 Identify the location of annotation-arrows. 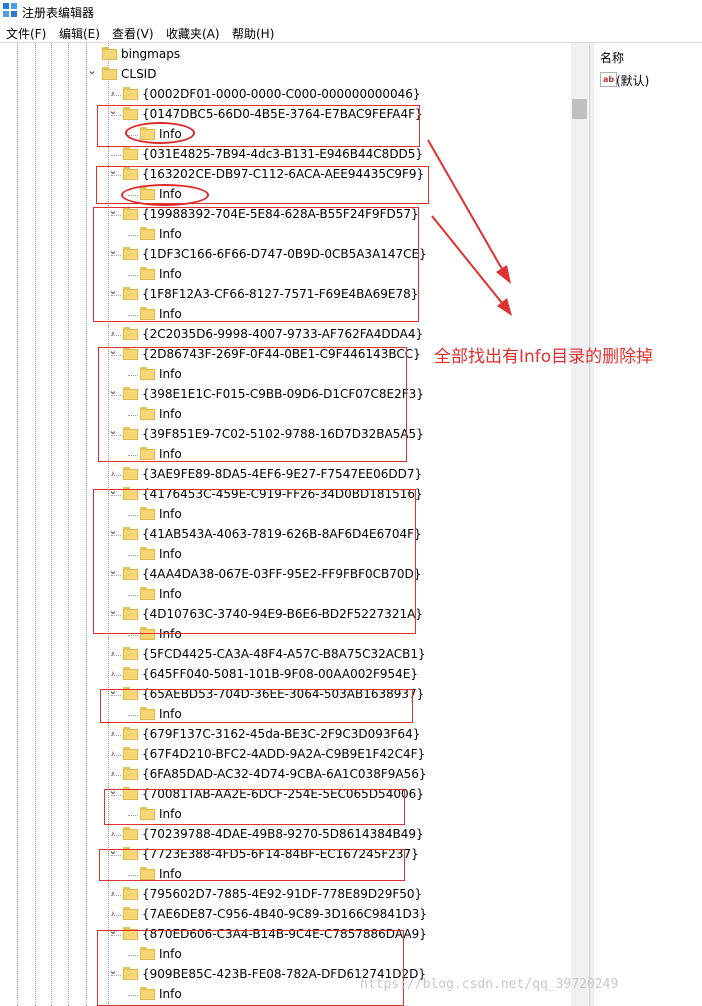
(469, 227).